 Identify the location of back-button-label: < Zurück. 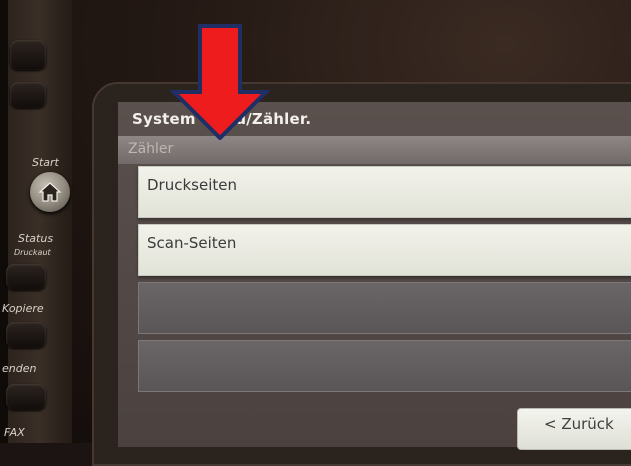
(579, 424).